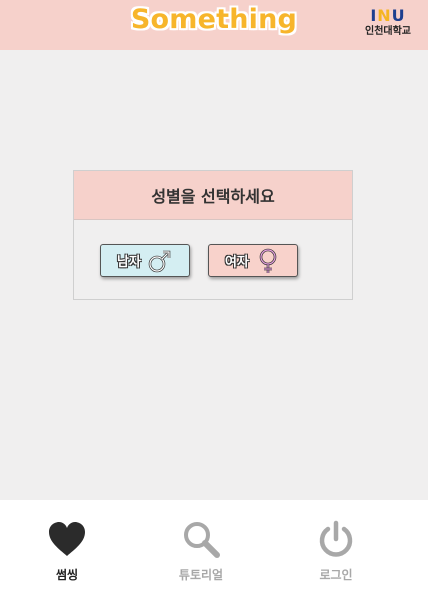 The image size is (428, 602). What do you see at coordinates (213, 235) in the screenshot?
I see `gender-select-dialog: 성별을 선택하세요 남자 여자` at bounding box center [213, 235].